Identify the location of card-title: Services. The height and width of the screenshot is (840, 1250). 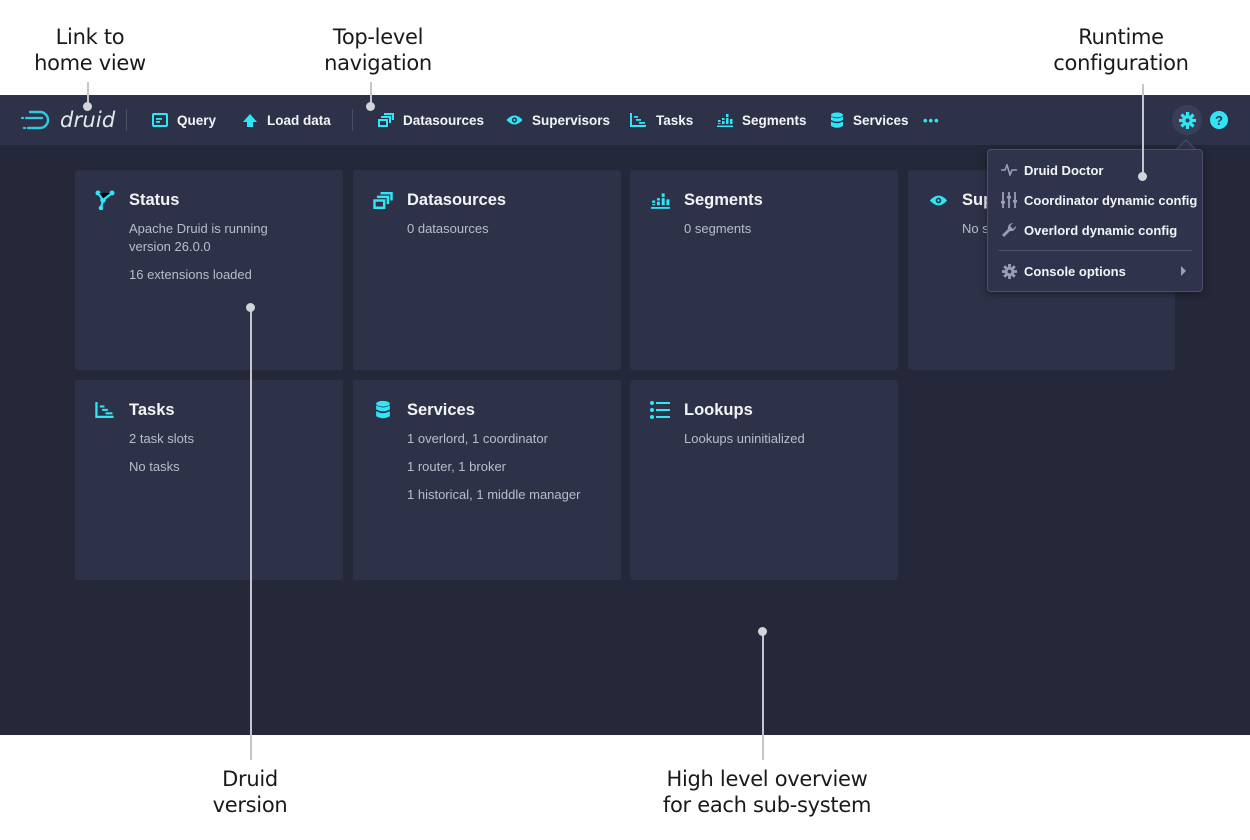
(441, 409).